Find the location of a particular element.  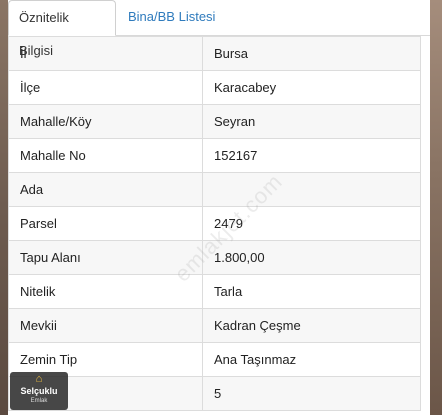

row-key: Ada is located at coordinates (105, 189).